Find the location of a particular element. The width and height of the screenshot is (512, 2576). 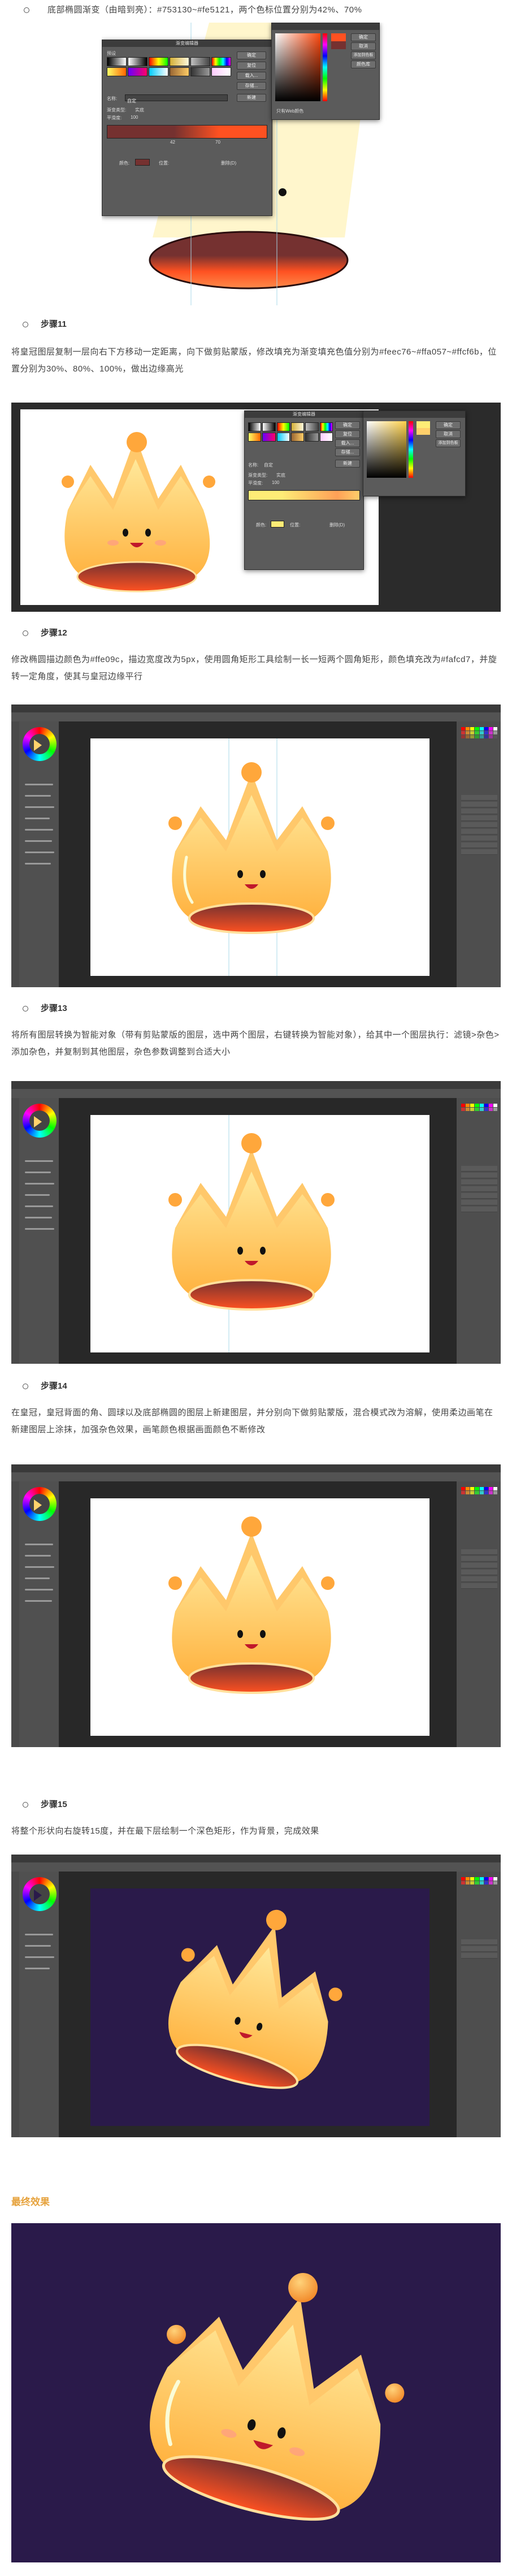

type-label: 渐变类型: is located at coordinates (117, 110).